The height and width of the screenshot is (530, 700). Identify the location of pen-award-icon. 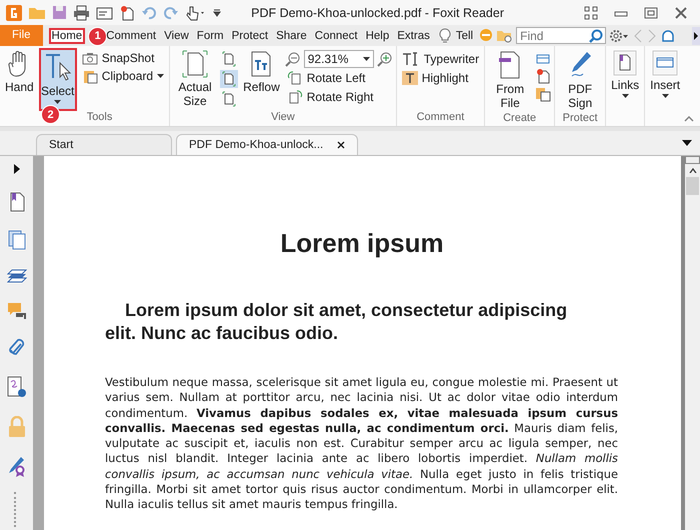
(16, 467).